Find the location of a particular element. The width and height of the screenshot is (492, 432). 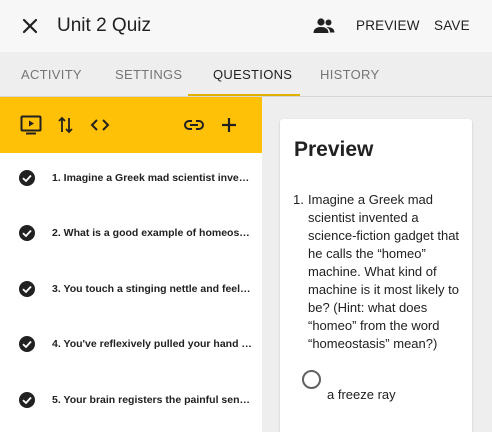

tab-questions: QUESTIONS is located at coordinates (252, 75).